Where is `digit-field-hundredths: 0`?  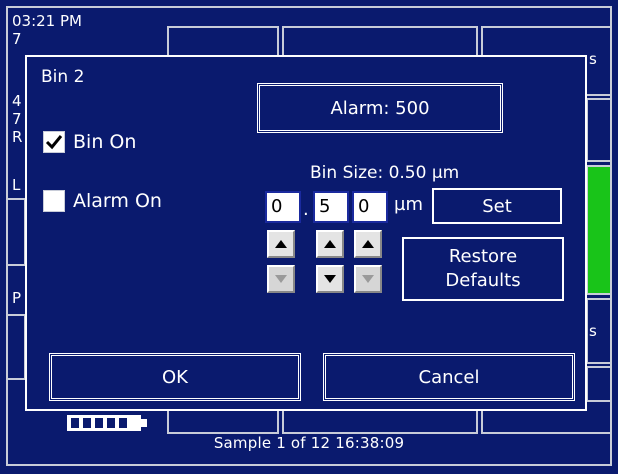
digit-field-hundredths: 0 is located at coordinates (370, 207).